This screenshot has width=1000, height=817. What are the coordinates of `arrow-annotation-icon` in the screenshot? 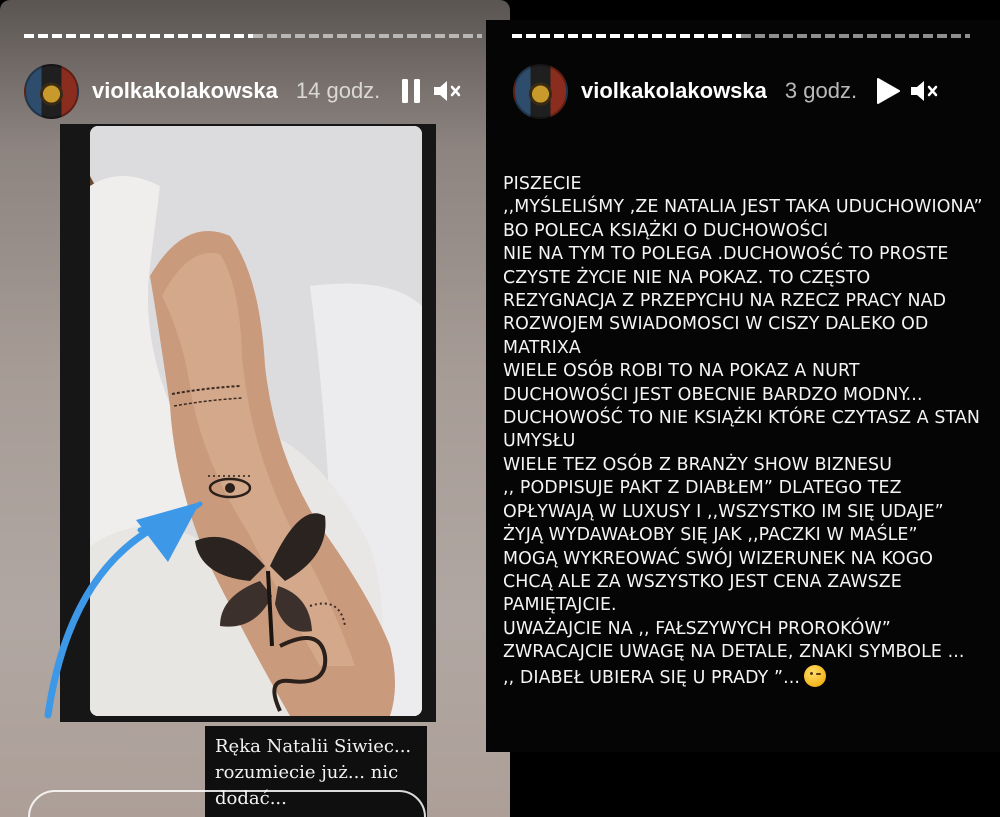 It's located at (123, 610).